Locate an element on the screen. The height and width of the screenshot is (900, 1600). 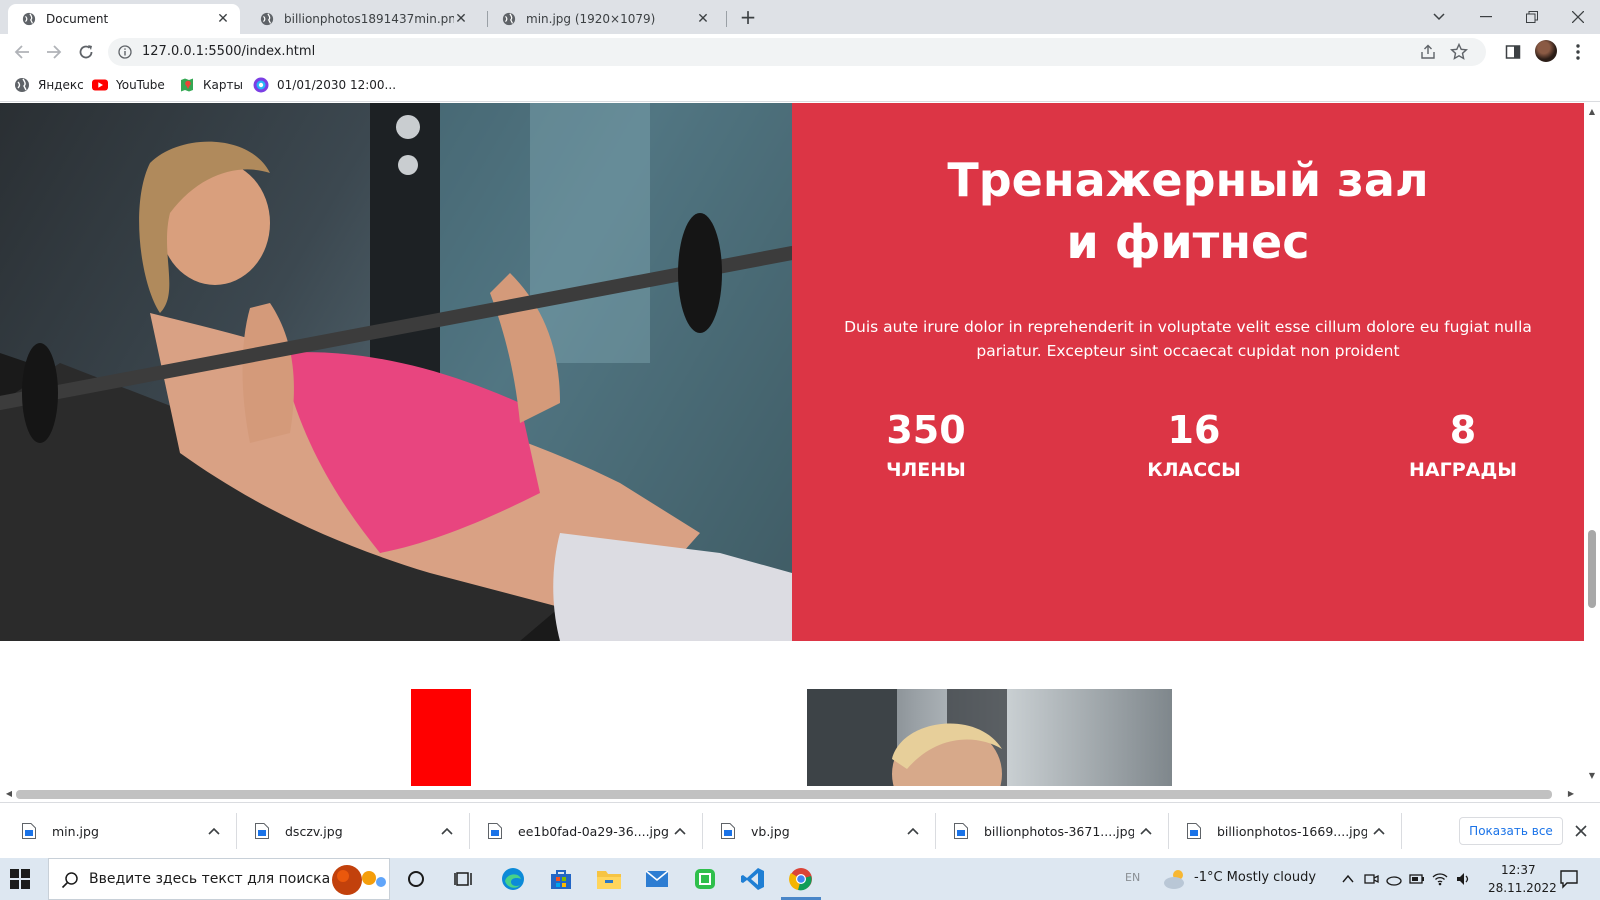
reload-icon is located at coordinates (86, 52).